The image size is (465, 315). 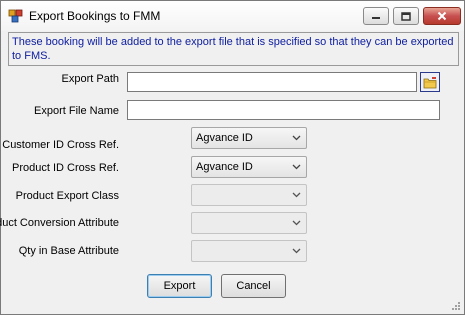 I want to click on qty-in-base-attribute-label: Qty in Base Attribute, so click(x=68, y=251).